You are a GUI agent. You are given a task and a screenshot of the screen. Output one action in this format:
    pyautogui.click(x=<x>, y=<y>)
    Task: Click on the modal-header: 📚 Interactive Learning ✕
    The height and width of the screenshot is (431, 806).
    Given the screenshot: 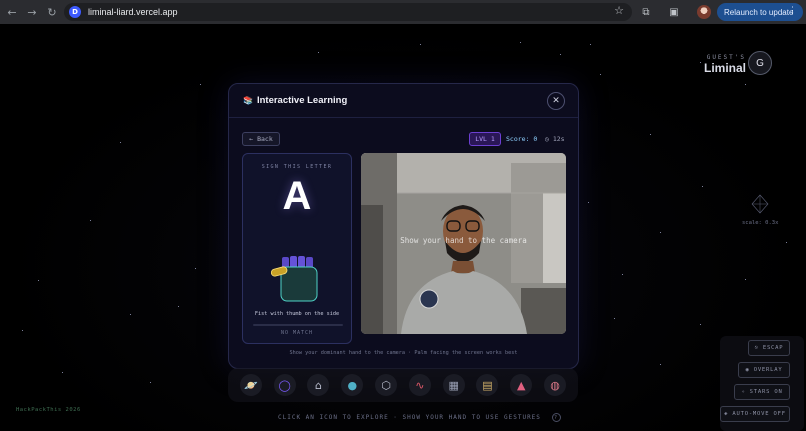 What is the action you would take?
    pyautogui.click(x=403, y=101)
    